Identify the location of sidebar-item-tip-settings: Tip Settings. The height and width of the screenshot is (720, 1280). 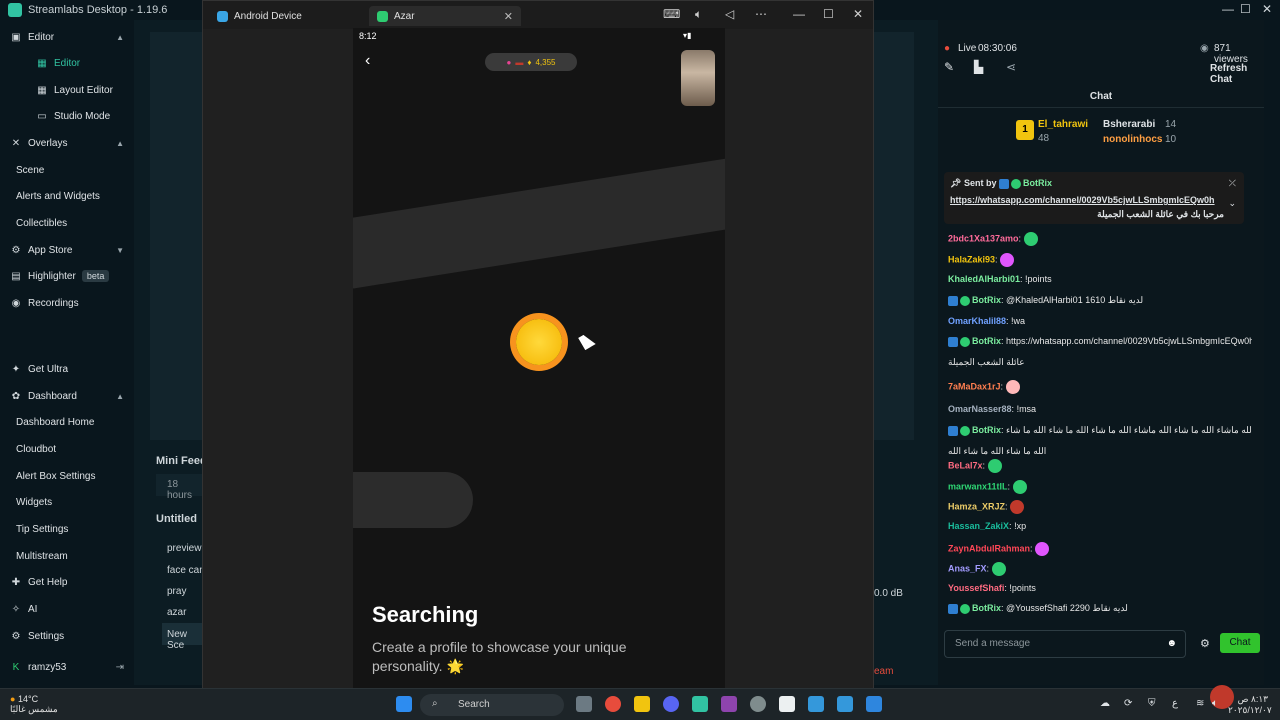
(67, 529).